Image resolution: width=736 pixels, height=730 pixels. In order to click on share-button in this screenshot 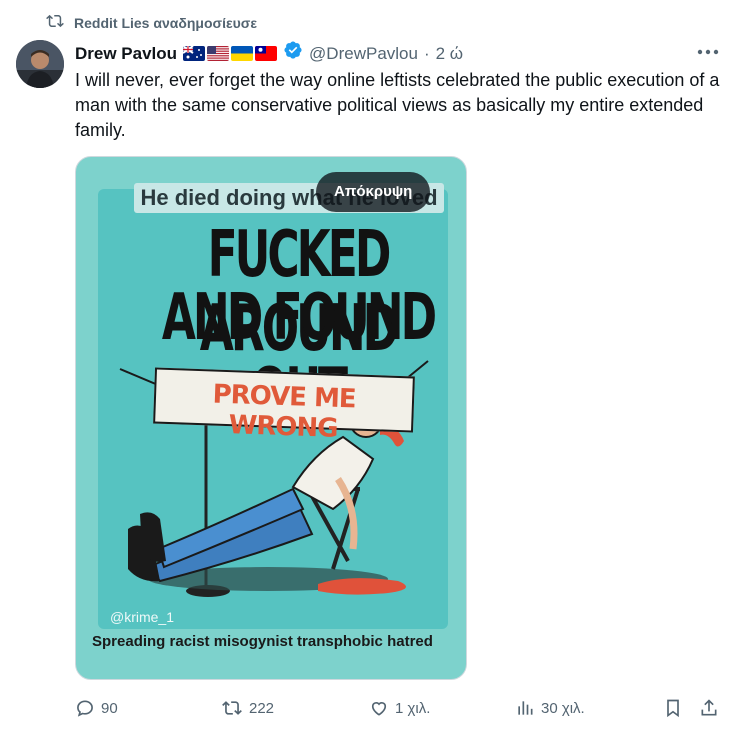, I will do `click(709, 708)`.